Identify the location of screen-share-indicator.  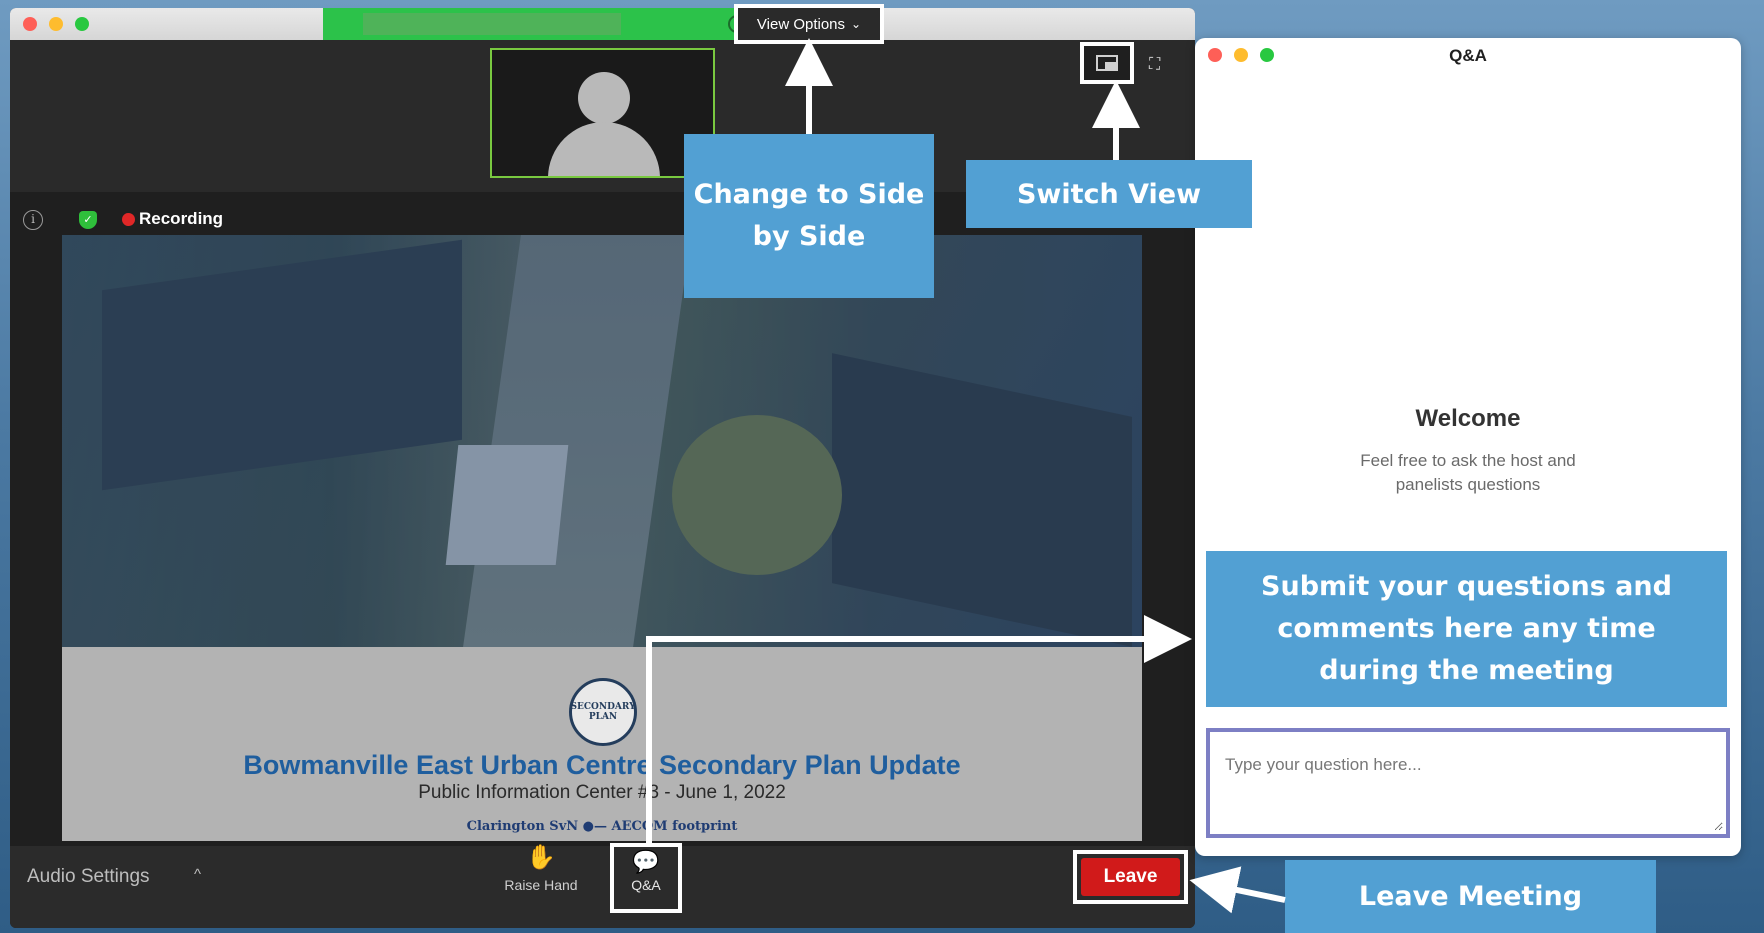
(492, 24).